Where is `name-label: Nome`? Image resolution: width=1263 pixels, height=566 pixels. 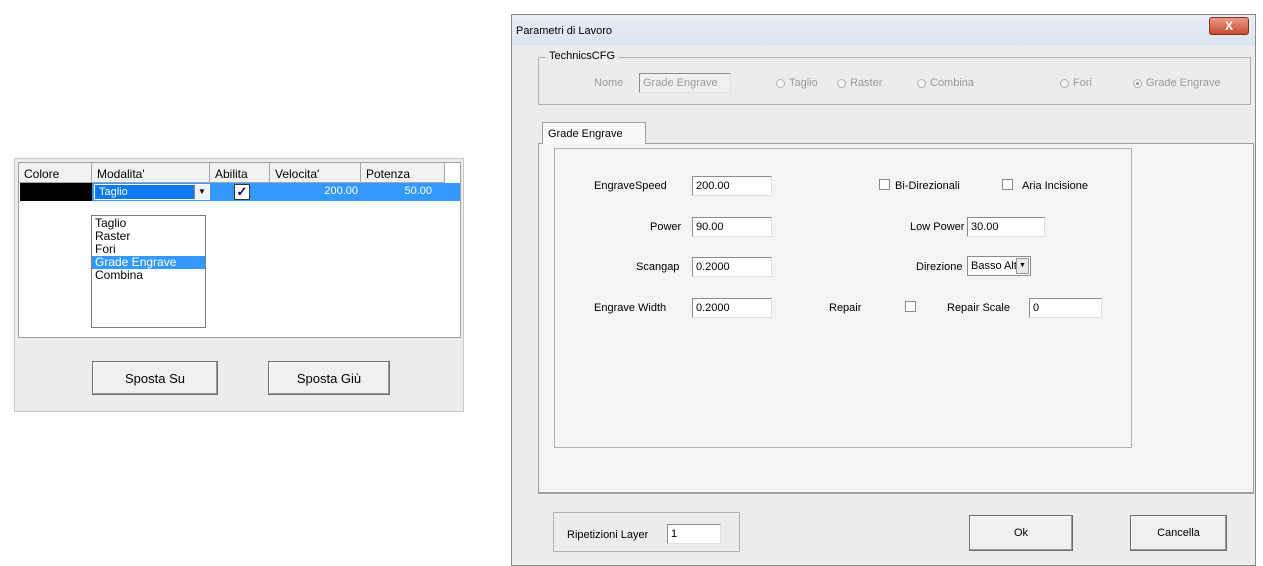
name-label: Nome is located at coordinates (609, 83).